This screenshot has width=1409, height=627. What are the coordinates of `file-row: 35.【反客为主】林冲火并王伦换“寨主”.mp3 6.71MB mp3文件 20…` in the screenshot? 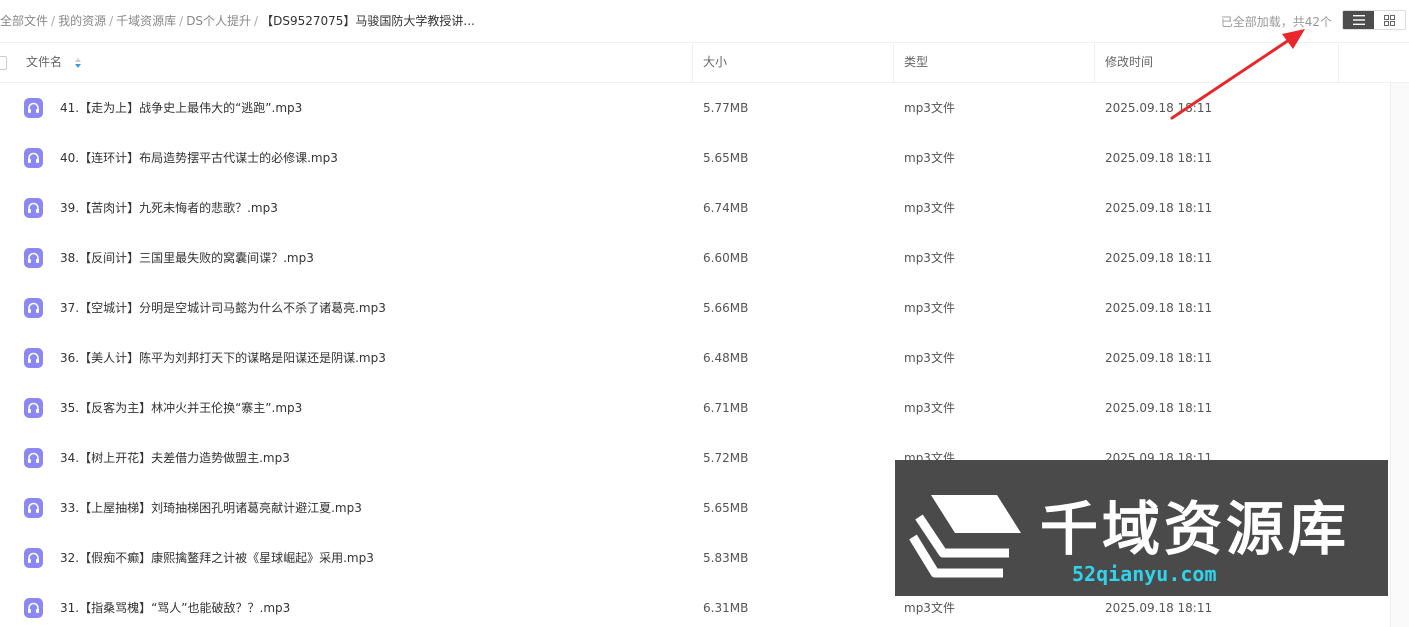 It's located at (695, 408).